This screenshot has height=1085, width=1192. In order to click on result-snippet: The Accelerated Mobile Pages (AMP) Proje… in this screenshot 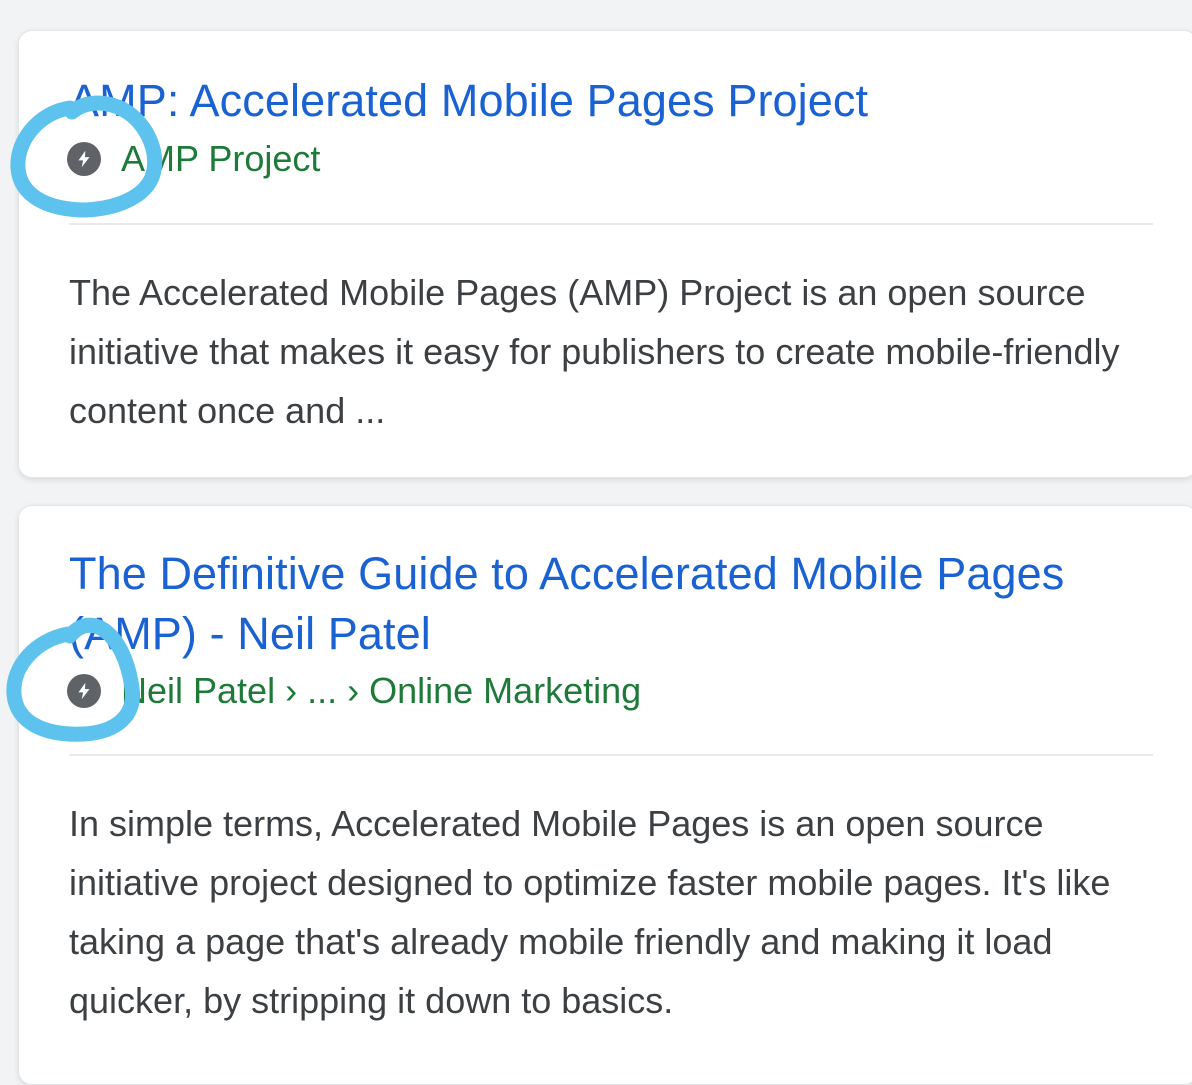, I will do `click(594, 351)`.